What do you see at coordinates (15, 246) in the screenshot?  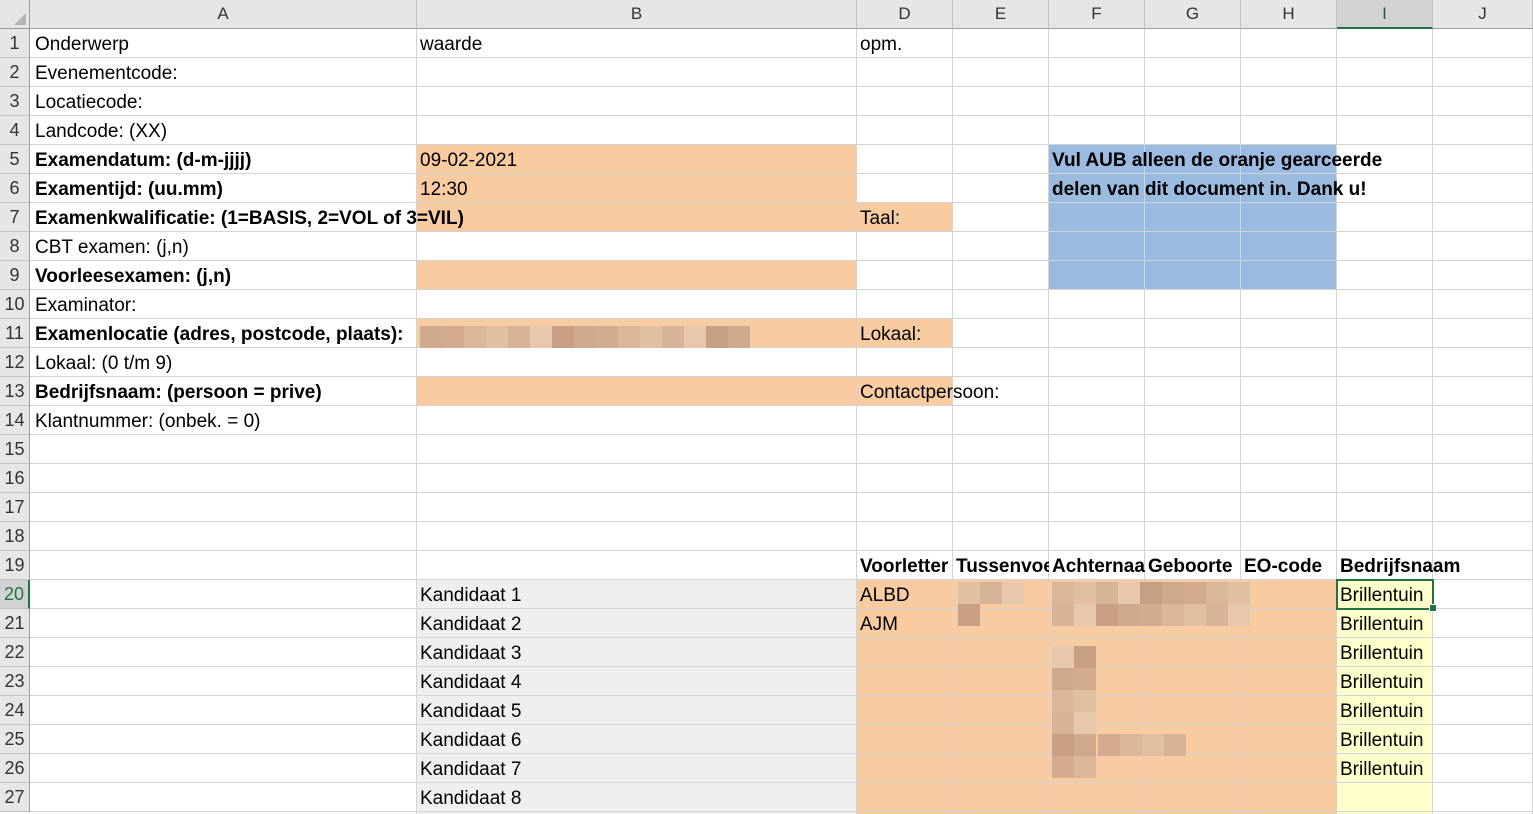 I see `row-header-8: 8` at bounding box center [15, 246].